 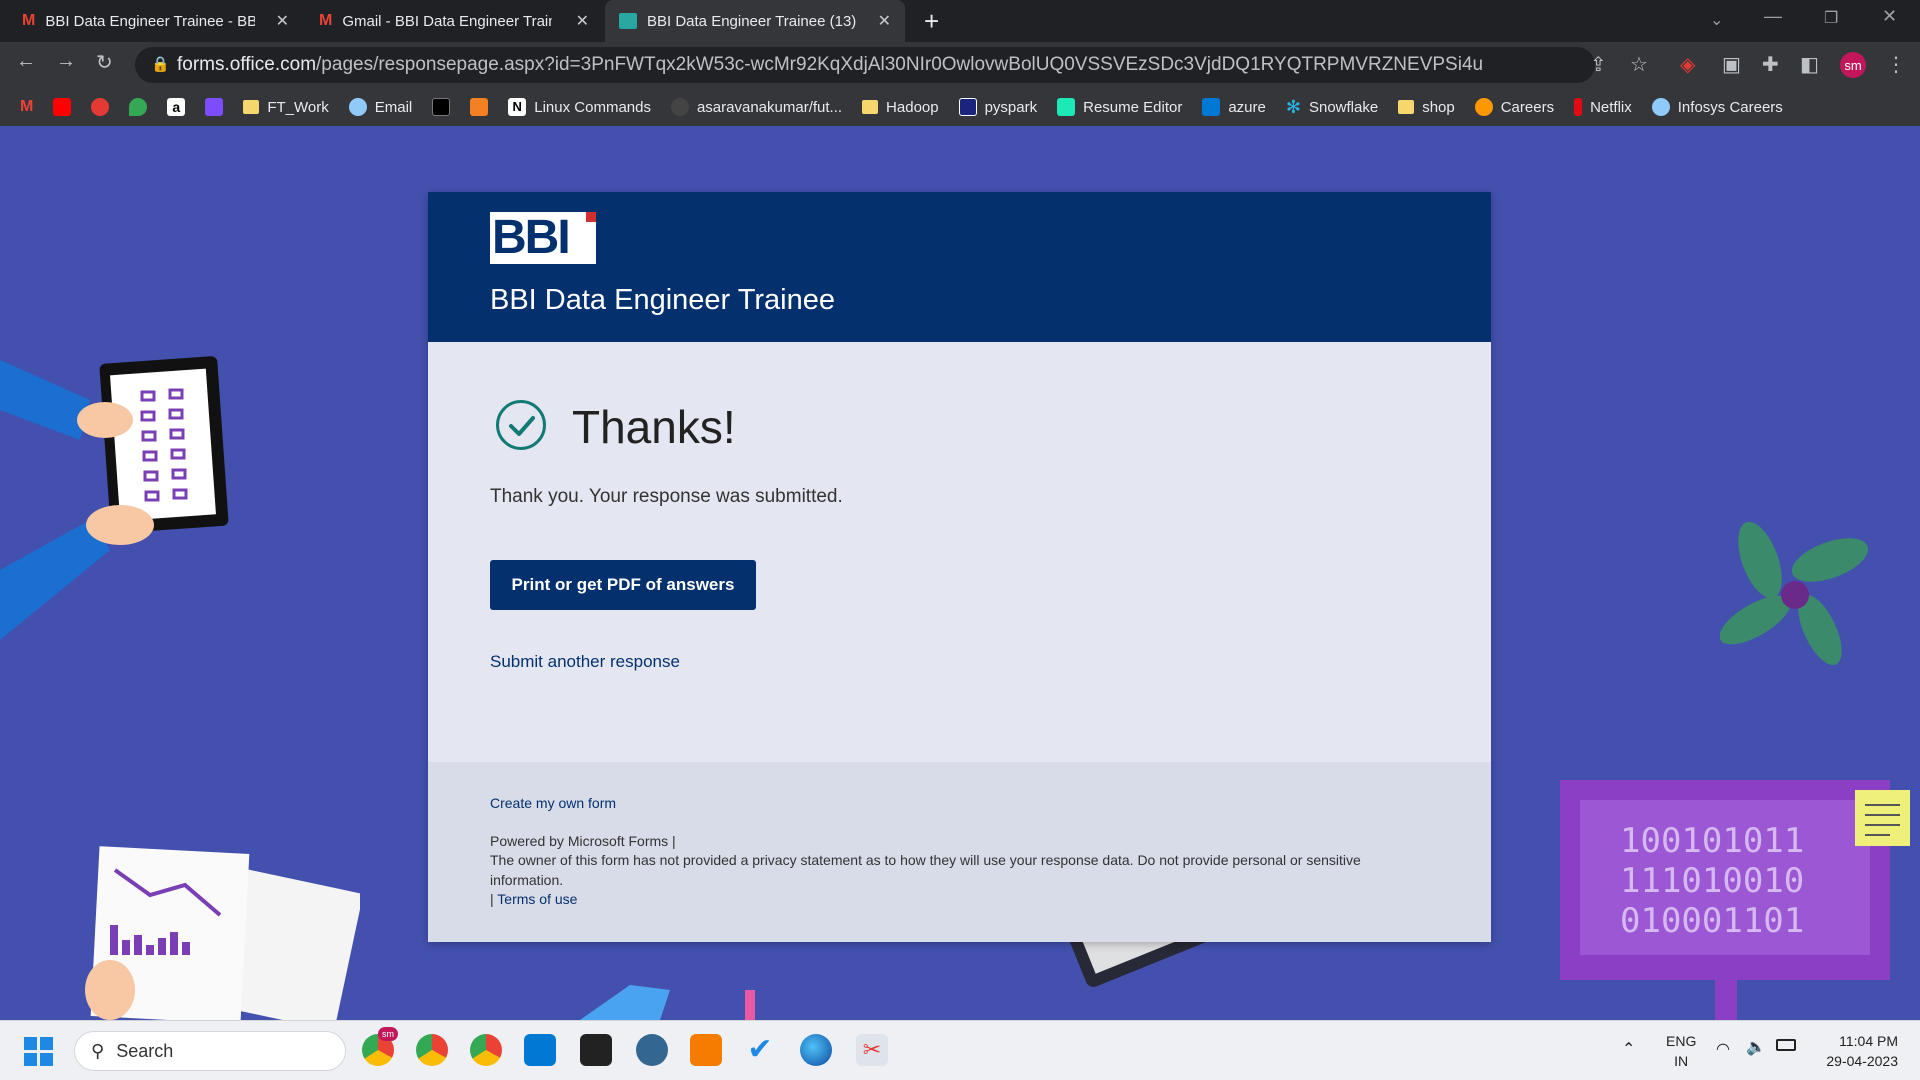 I want to click on profile-avatar: sm, so click(x=1853, y=65).